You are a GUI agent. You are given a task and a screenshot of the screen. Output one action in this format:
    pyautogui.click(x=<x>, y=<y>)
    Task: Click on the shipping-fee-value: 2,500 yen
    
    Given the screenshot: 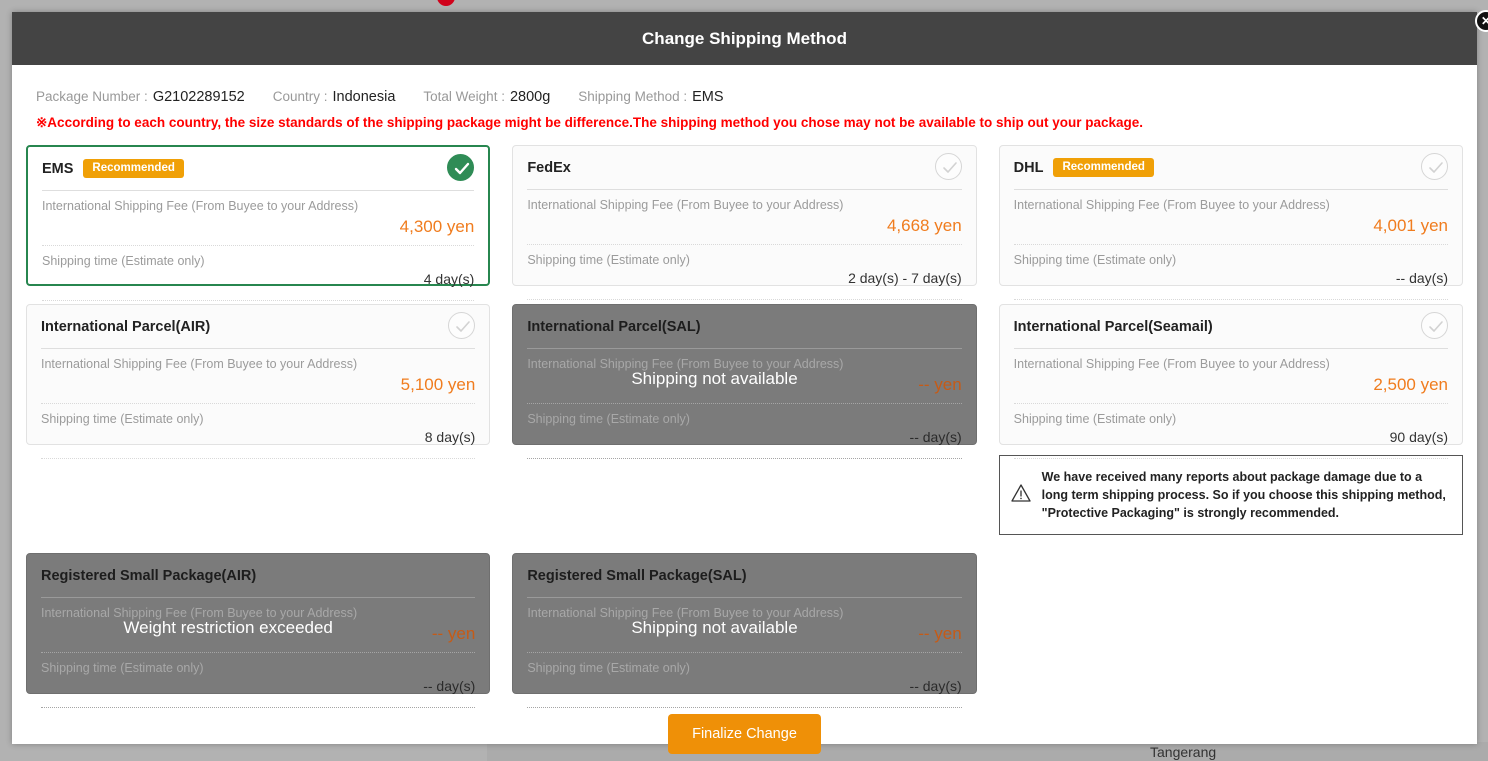 What is the action you would take?
    pyautogui.click(x=1410, y=384)
    